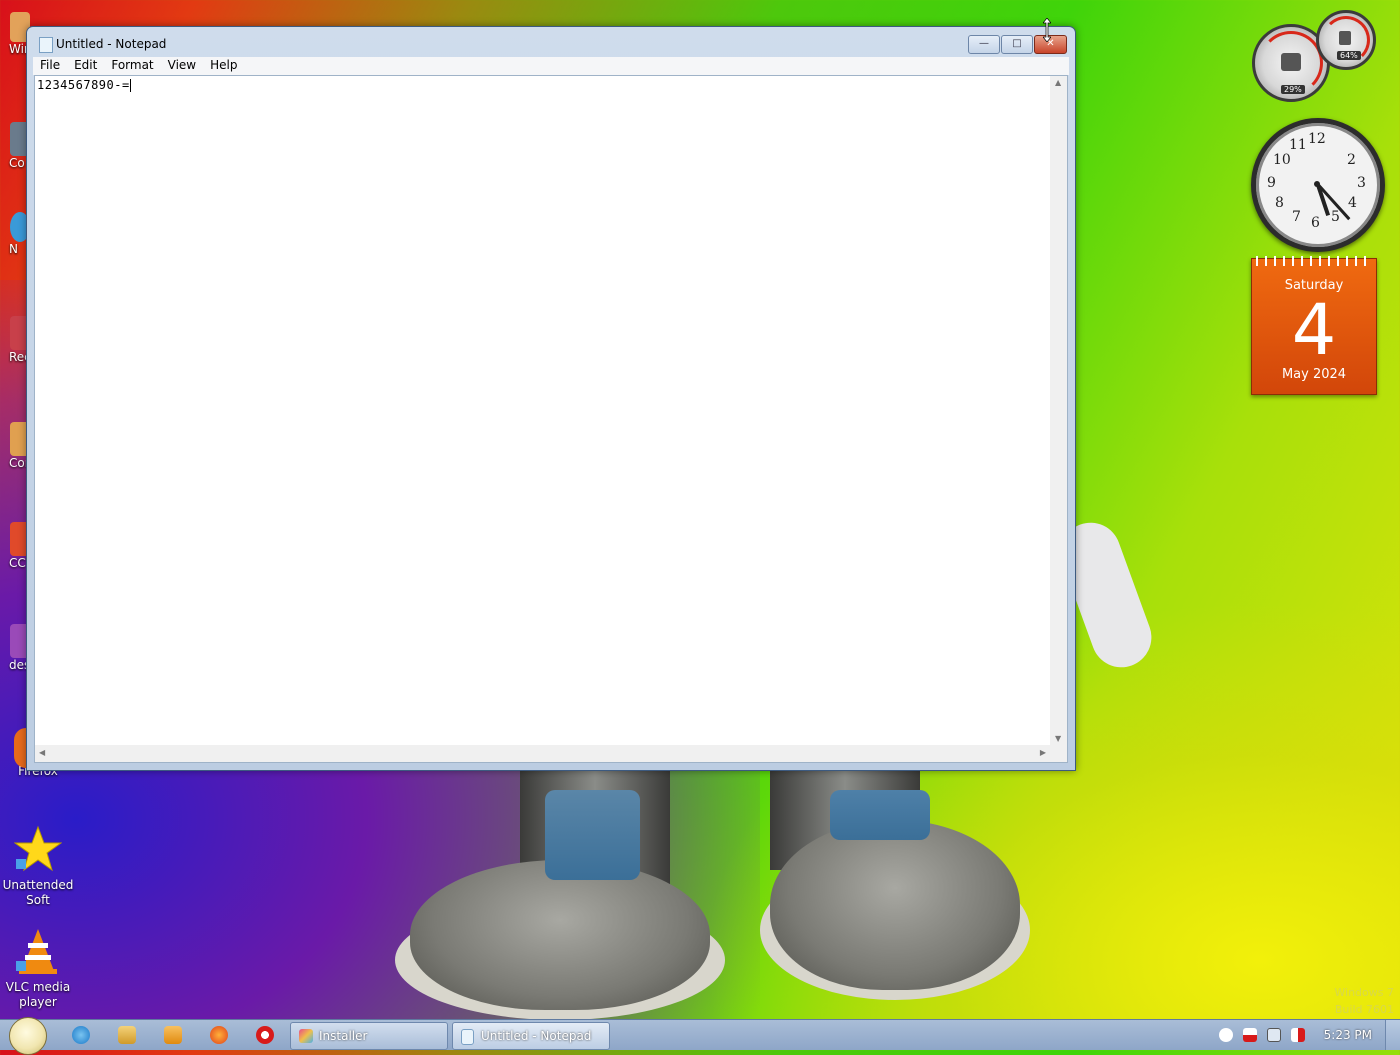 This screenshot has height=1055, width=1400. I want to click on calendar-rings, so click(1314, 261).